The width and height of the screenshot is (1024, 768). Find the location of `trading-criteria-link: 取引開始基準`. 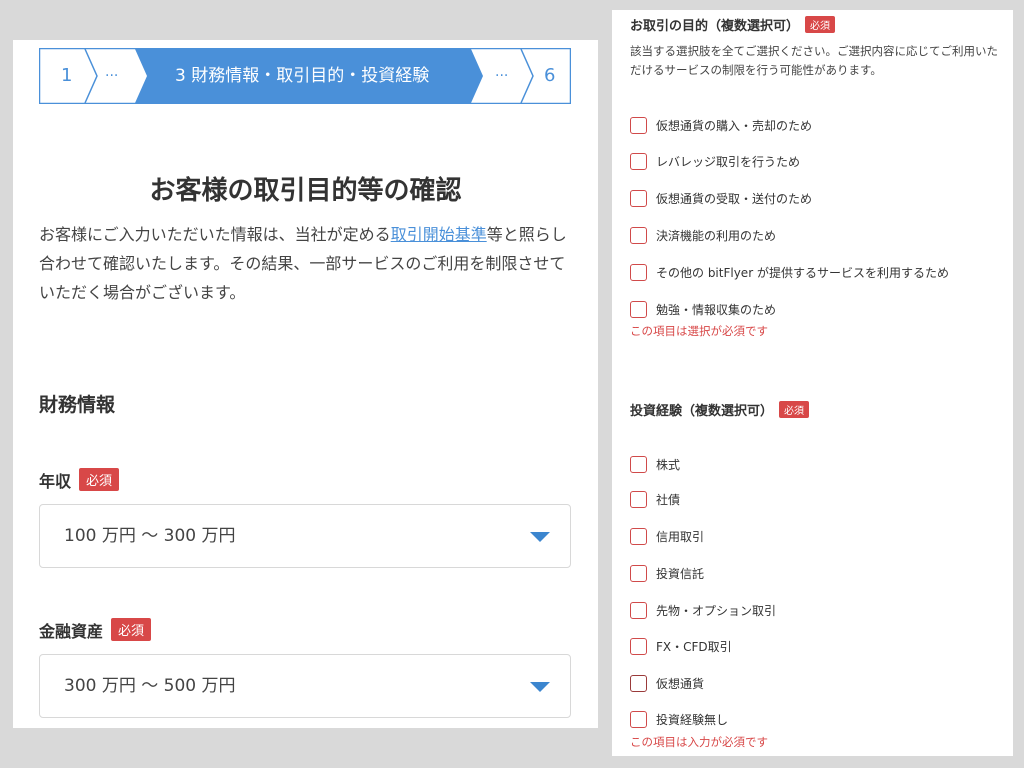

trading-criteria-link: 取引開始基準 is located at coordinates (439, 234).